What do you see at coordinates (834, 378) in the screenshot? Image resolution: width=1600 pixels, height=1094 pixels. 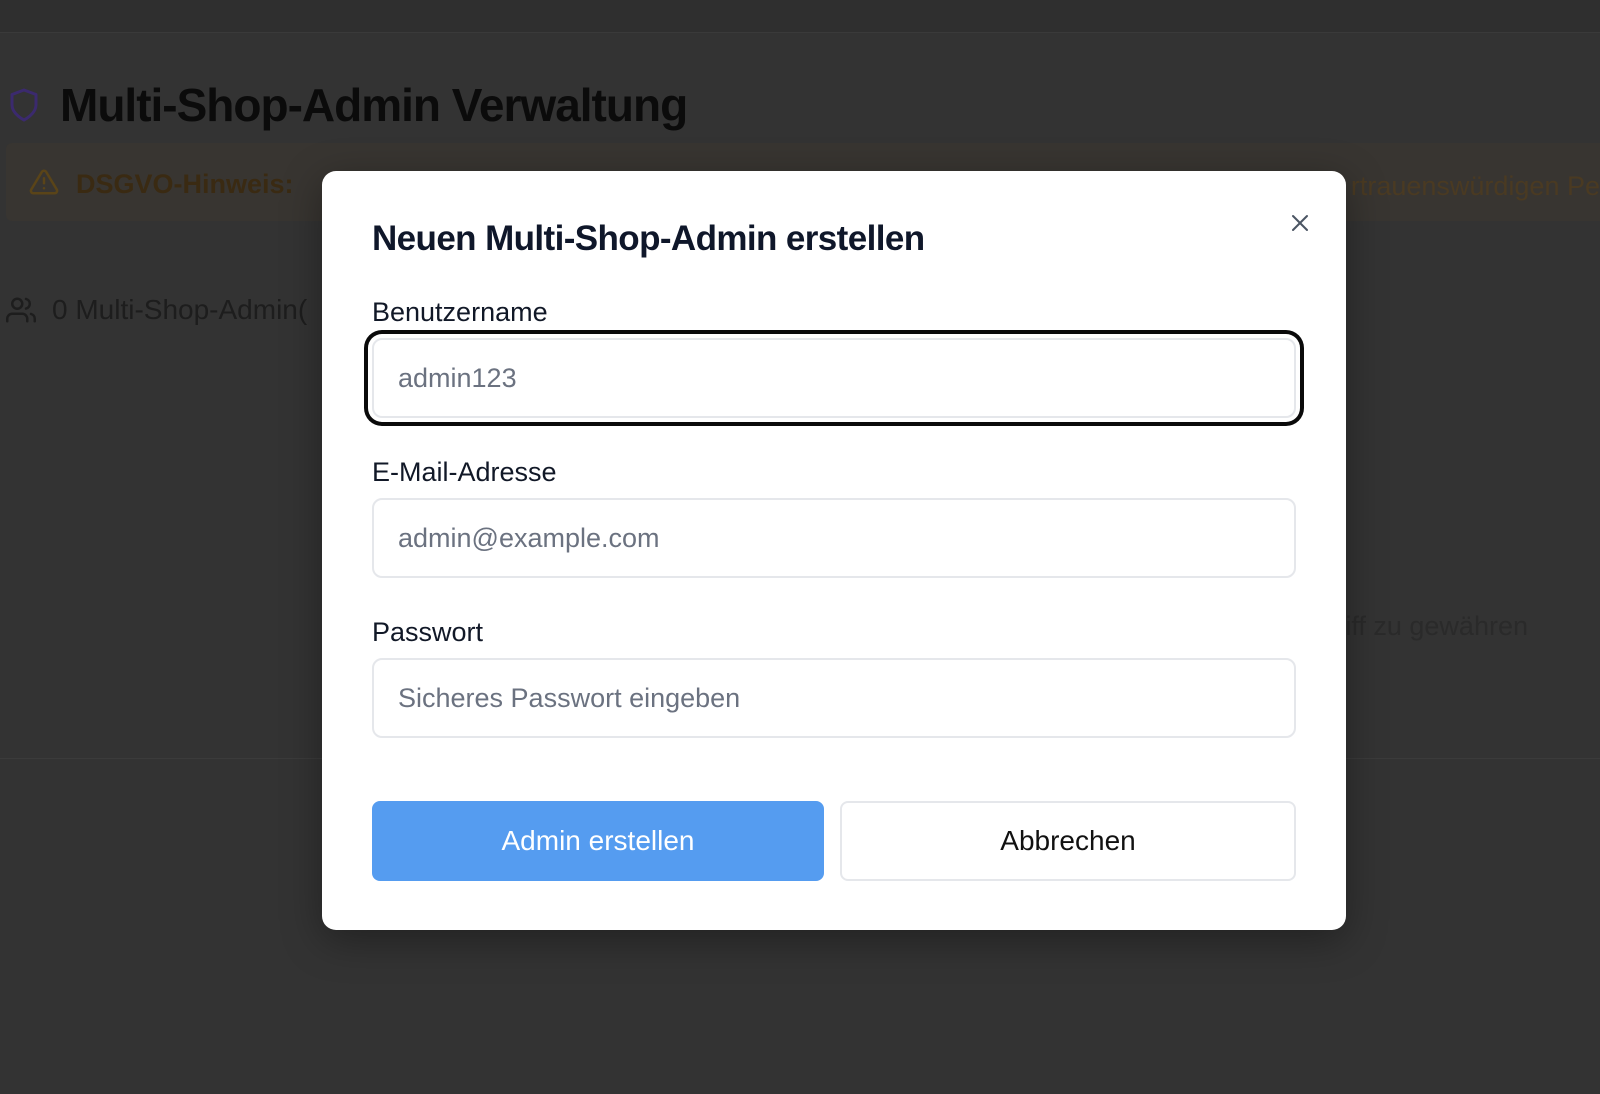 I see `username-input` at bounding box center [834, 378].